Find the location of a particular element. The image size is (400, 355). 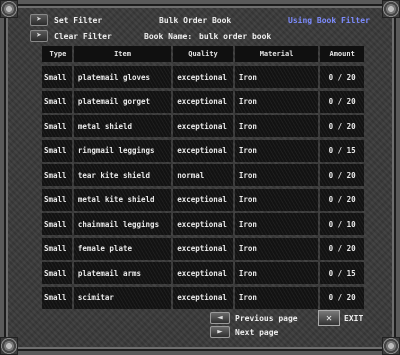

table-row: Small female plate exceptional Iron 0 / 20 is located at coordinates (203, 248).